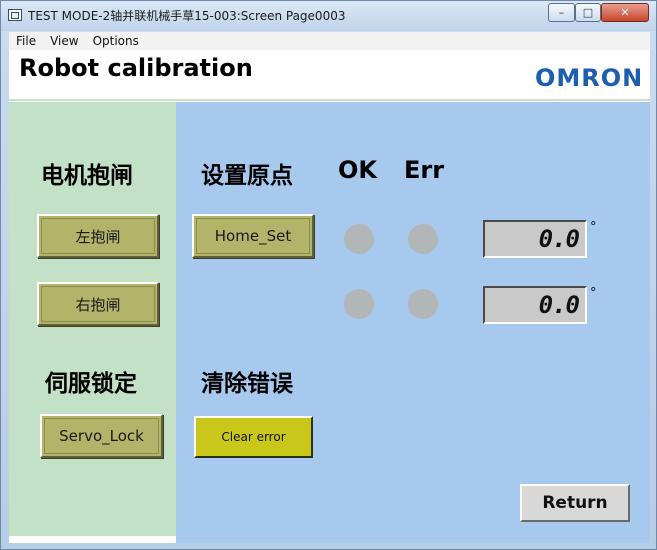 Image resolution: width=657 pixels, height=550 pixels. What do you see at coordinates (187, 16) in the screenshot?
I see `window-title: TEST MODE-2轴并联机械手草15-003:Screen Page0003` at bounding box center [187, 16].